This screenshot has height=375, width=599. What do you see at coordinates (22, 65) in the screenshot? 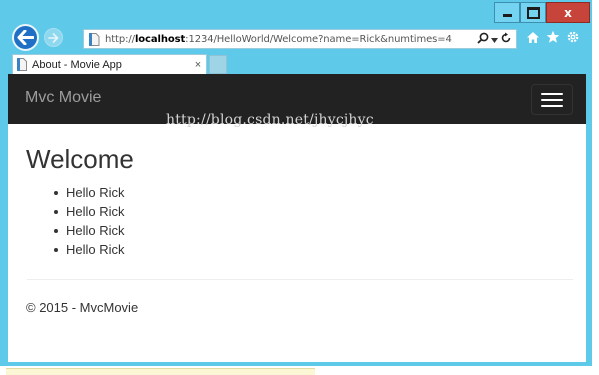
I see `favicon-page-icon` at bounding box center [22, 65].